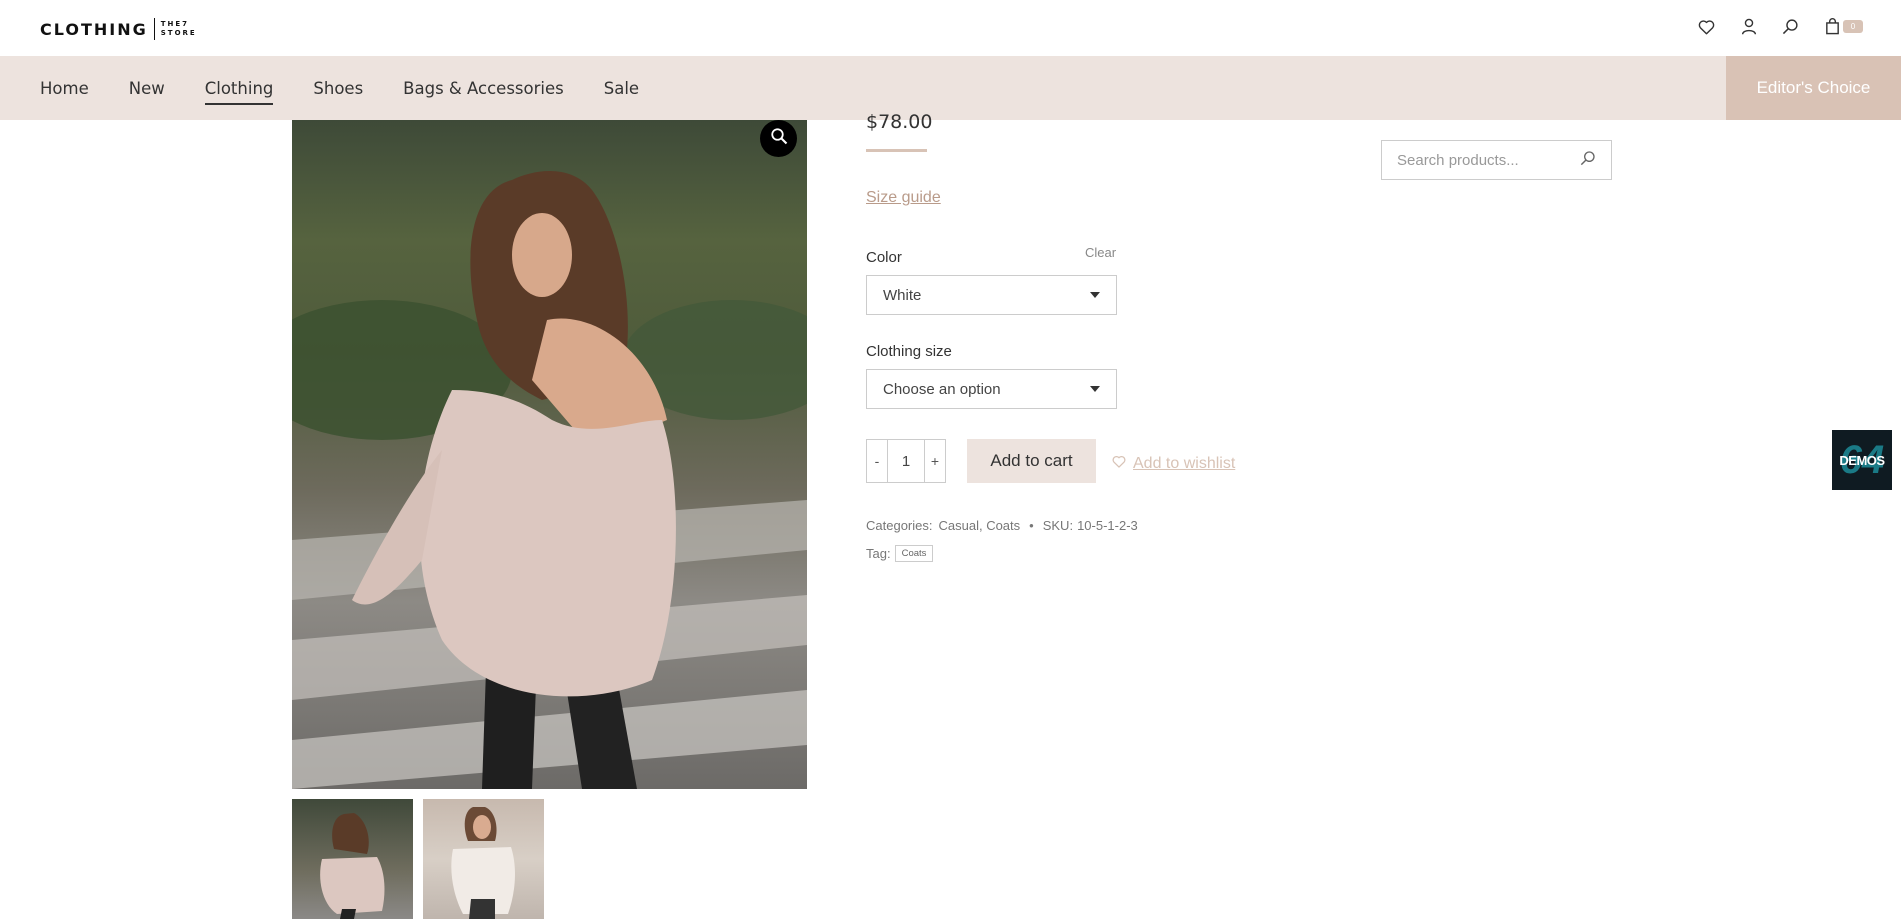 The height and width of the screenshot is (919, 1901). Describe the element at coordinates (899, 525) in the screenshot. I see `categories-label: Categories:` at that location.